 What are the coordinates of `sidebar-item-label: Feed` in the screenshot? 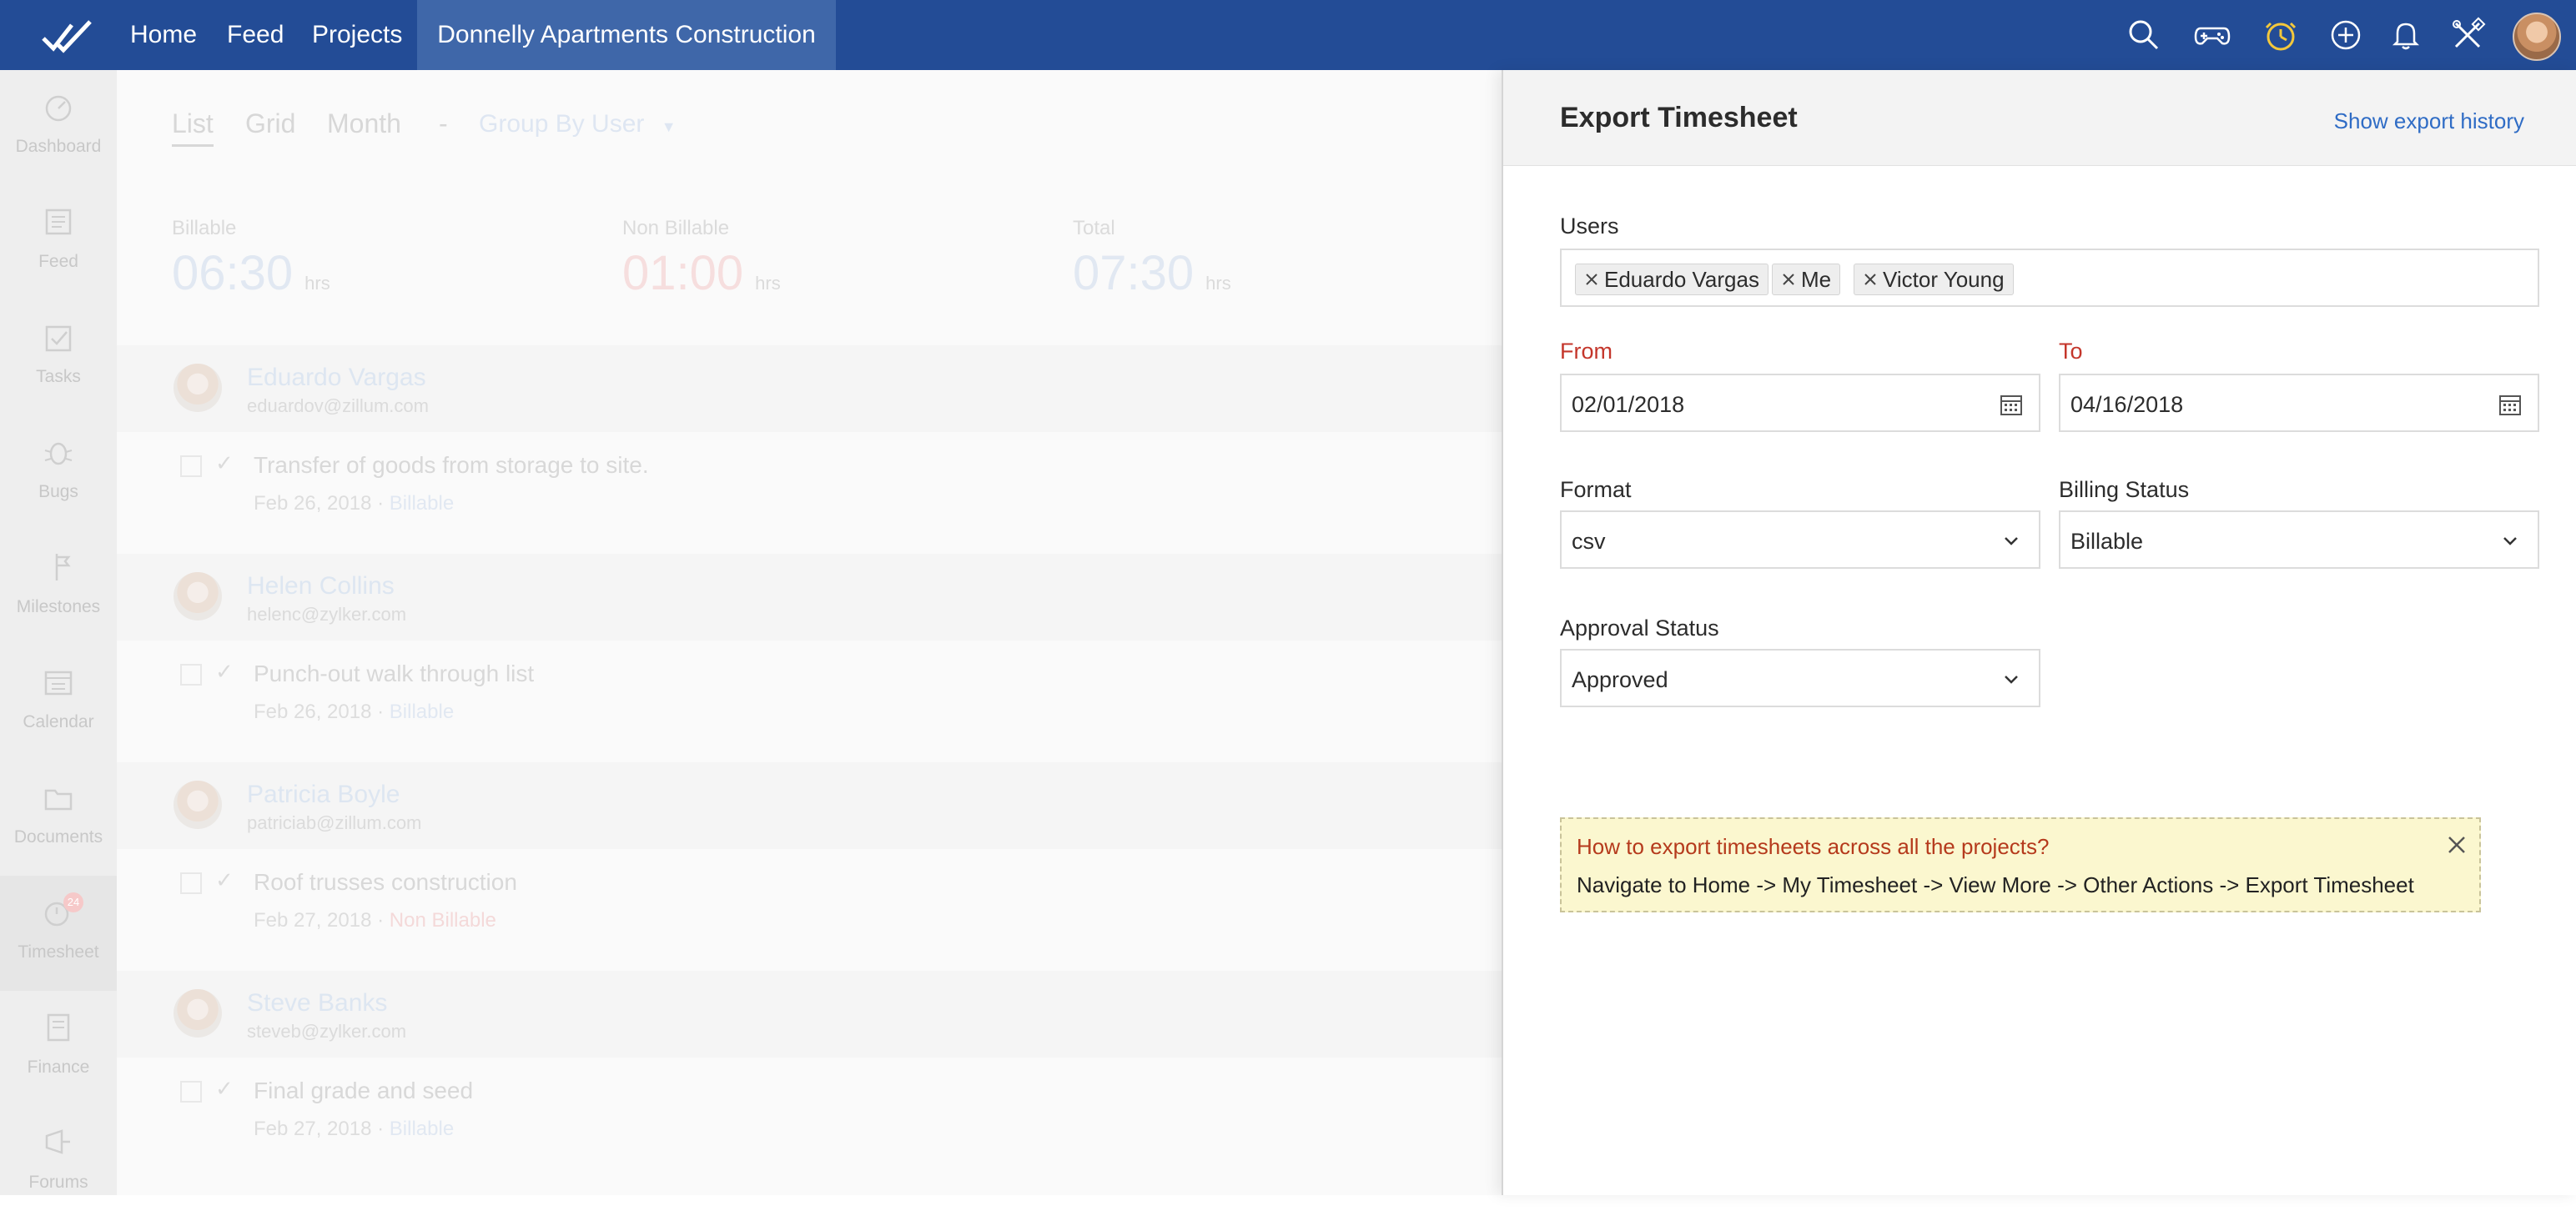 It's located at (58, 261).